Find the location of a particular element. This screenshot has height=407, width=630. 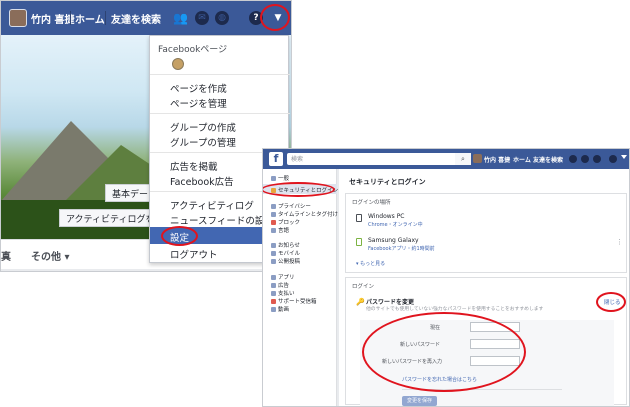

annotation-circle-settings is located at coordinates (179, 236).